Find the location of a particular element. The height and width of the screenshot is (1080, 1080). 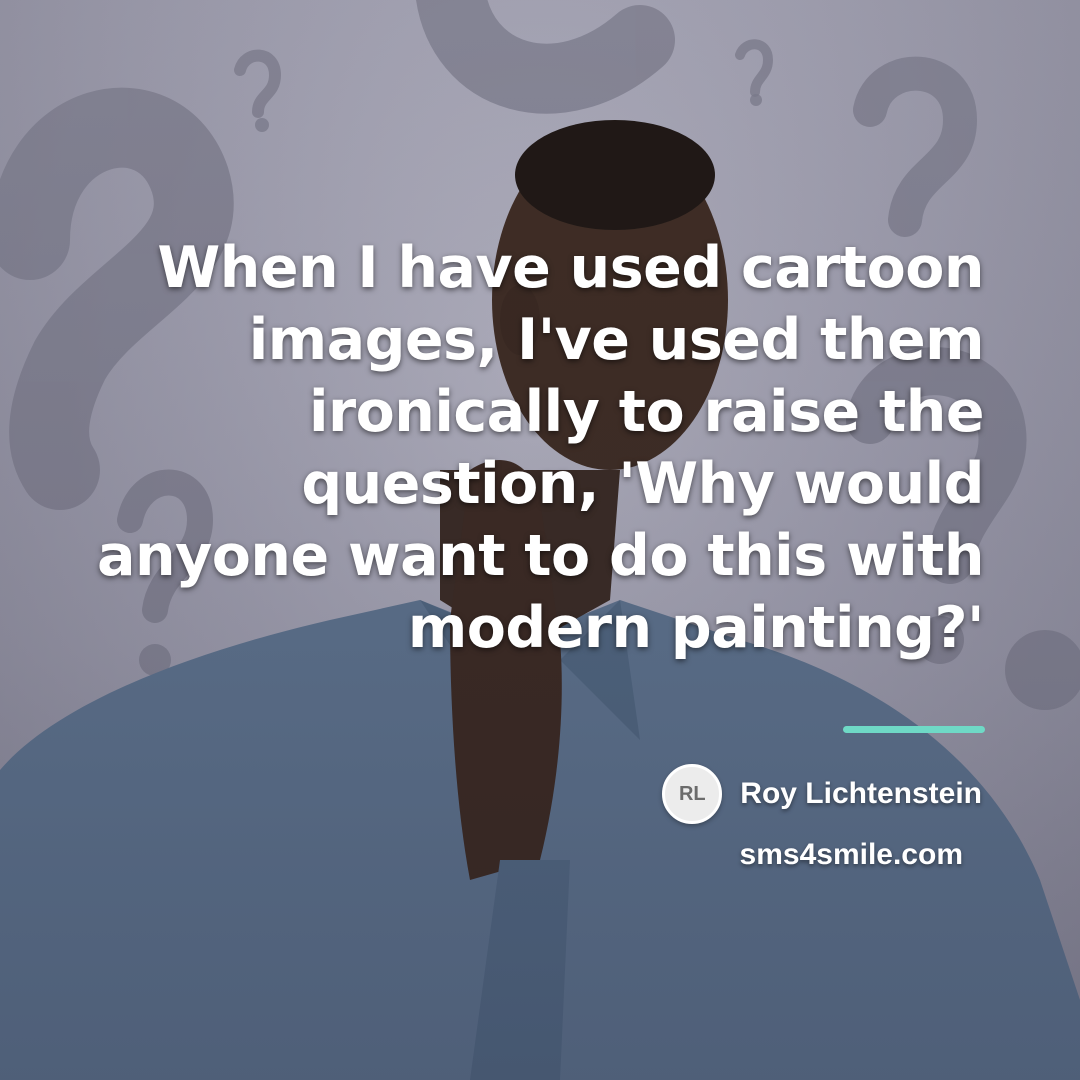

quote-line: question, 'Why would is located at coordinates (642, 484).